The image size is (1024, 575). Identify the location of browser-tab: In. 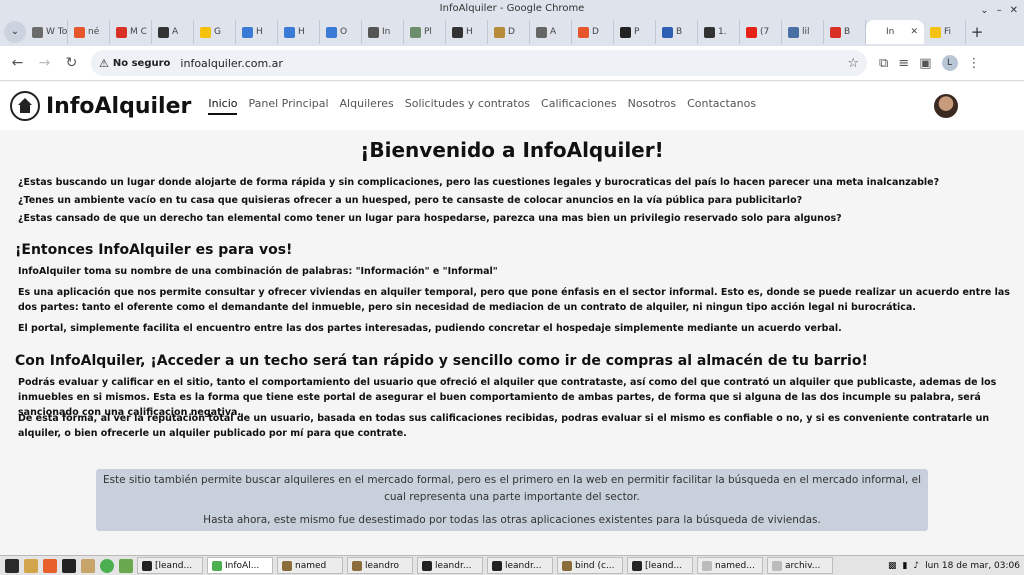
(383, 32).